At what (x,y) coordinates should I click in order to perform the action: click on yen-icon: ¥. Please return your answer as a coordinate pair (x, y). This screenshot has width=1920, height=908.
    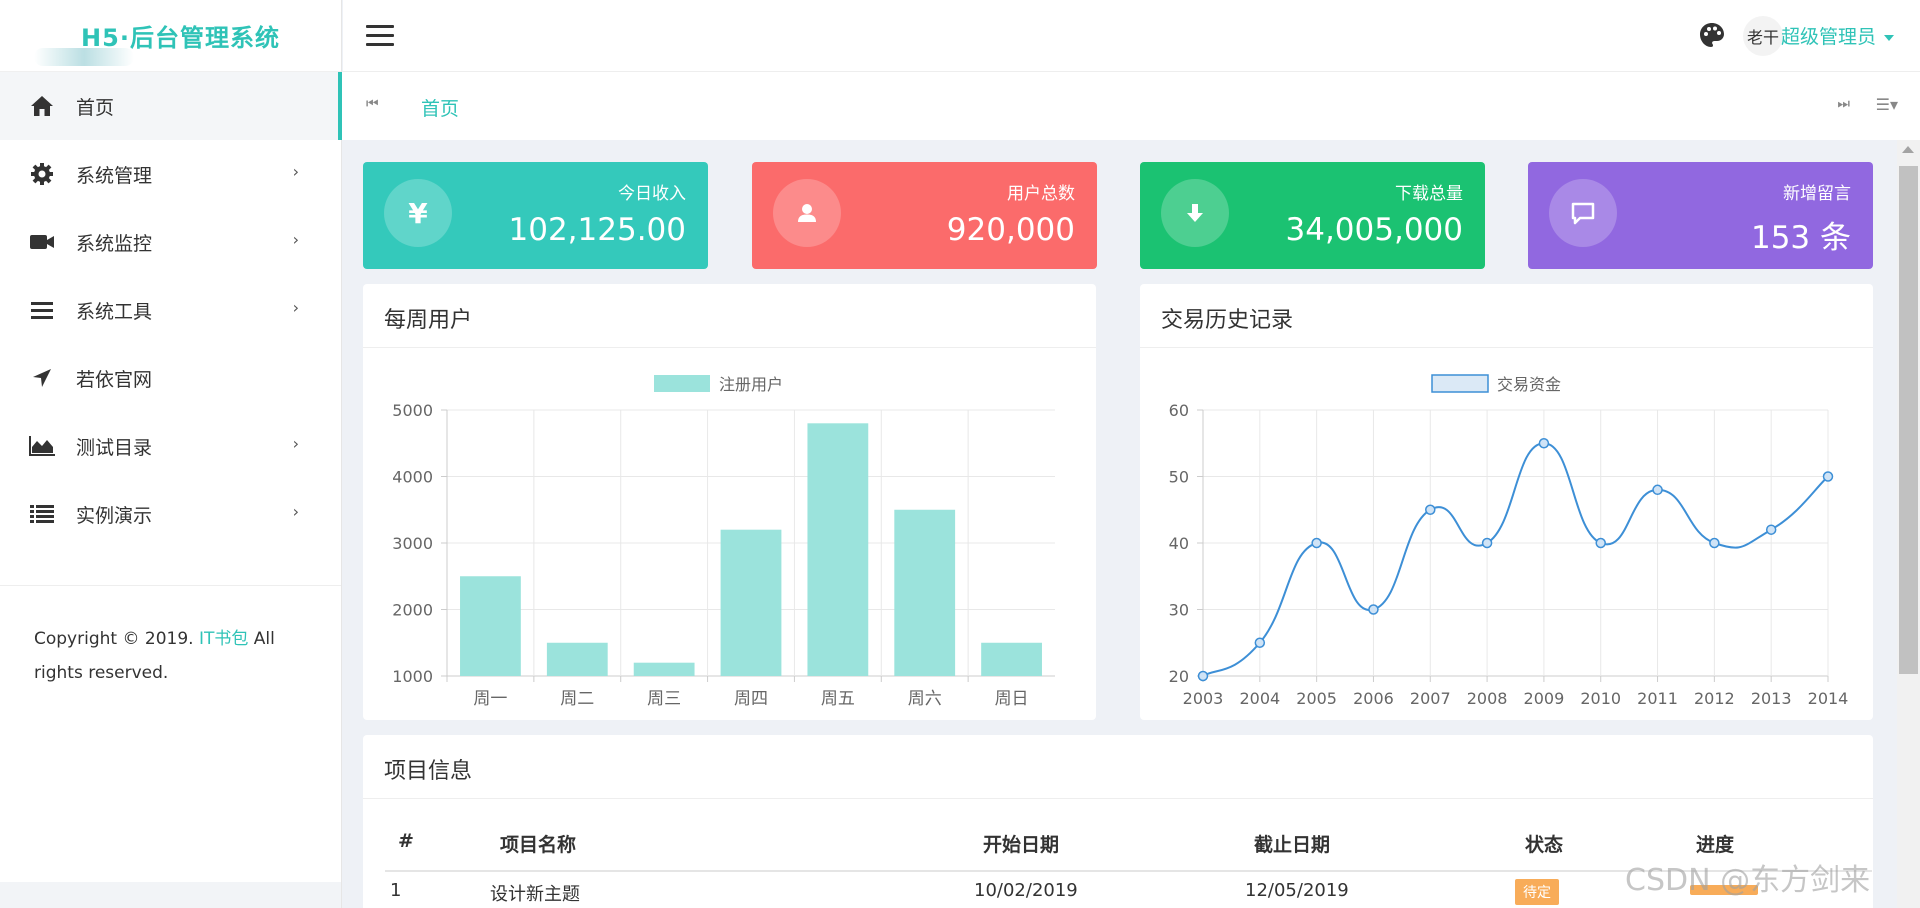
    Looking at the image, I should click on (418, 213).